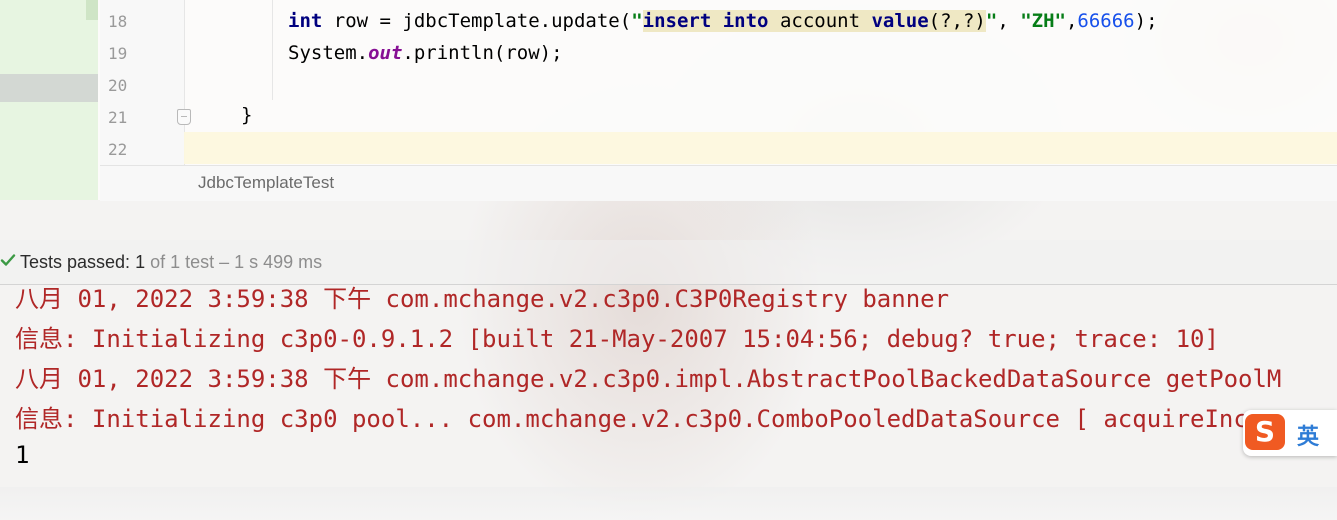 The image size is (1337, 520). Describe the element at coordinates (1146, 21) in the screenshot. I see `code-text: );` at that location.